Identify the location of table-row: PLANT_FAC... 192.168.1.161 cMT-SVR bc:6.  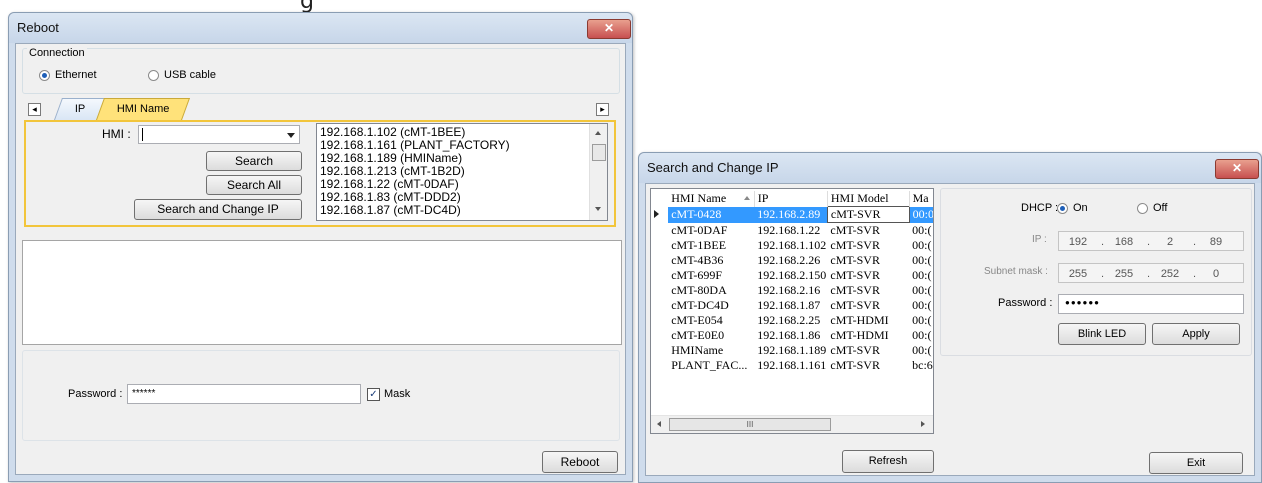
(792, 365).